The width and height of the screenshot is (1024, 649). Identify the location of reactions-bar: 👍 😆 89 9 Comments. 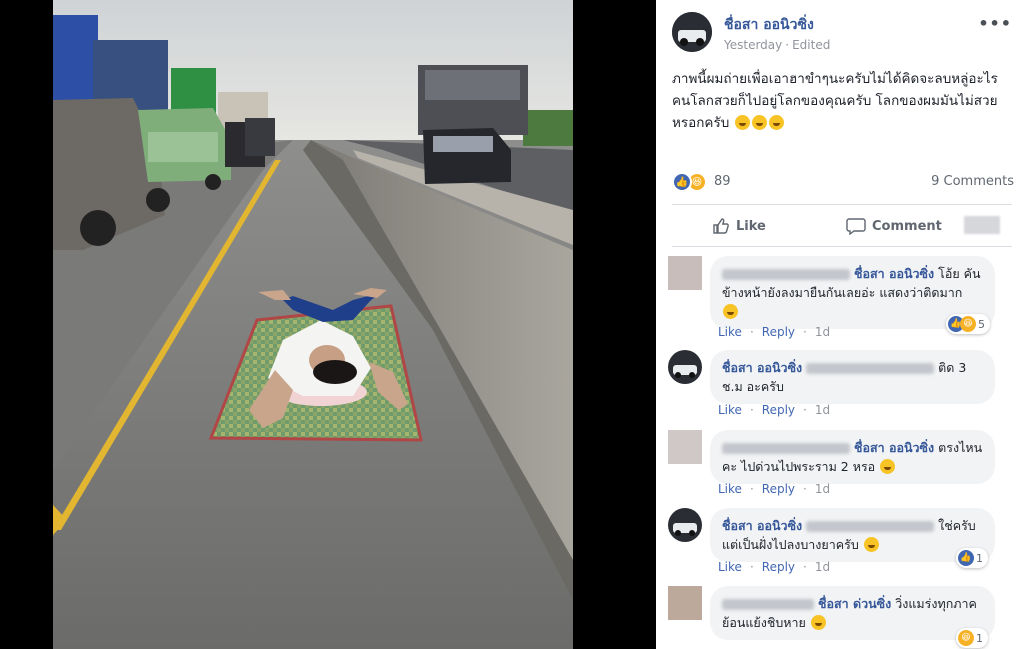
(843, 182).